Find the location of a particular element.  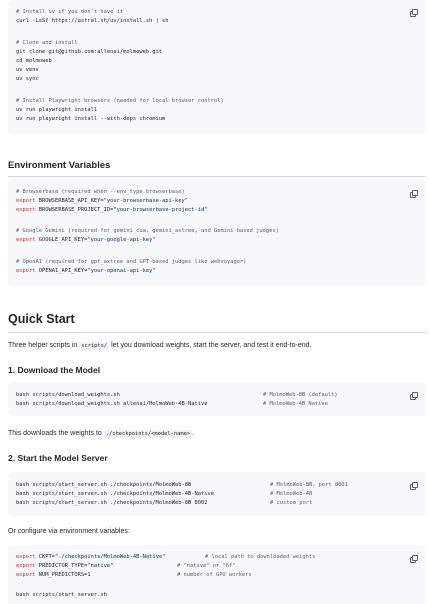

code-variable: OPENAI_API_KEY= is located at coordinates (61, 271).